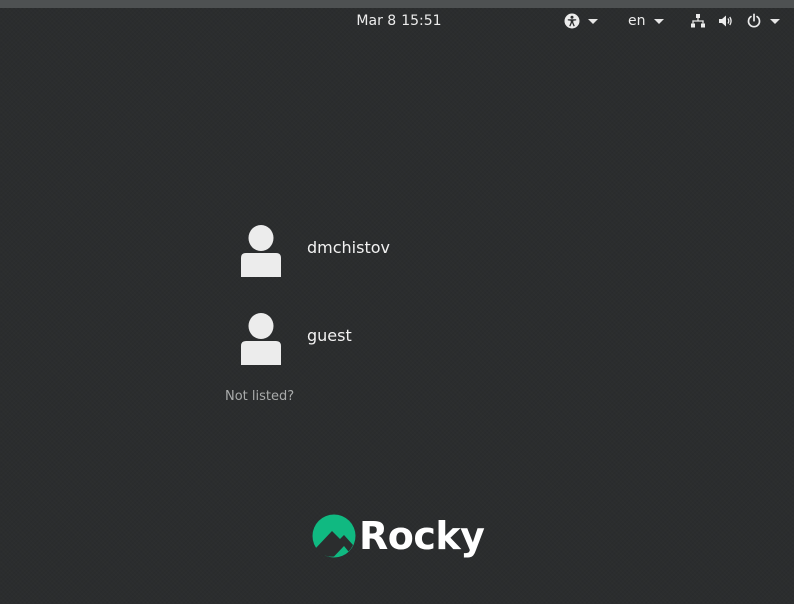 The height and width of the screenshot is (604, 794). What do you see at coordinates (334, 538) in the screenshot?
I see `rocky-logo-icon` at bounding box center [334, 538].